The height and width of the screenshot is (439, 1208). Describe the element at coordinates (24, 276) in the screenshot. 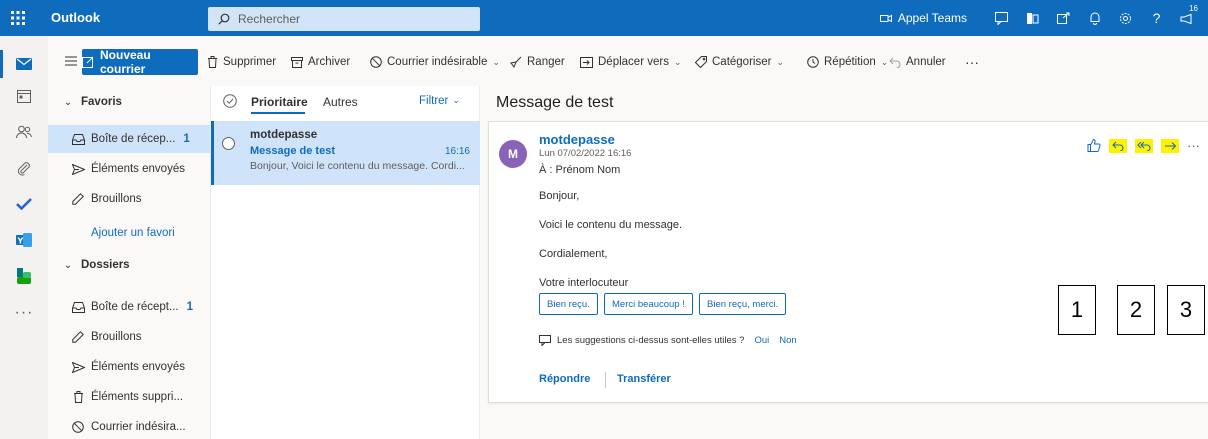

I see `bookings-icon` at that location.